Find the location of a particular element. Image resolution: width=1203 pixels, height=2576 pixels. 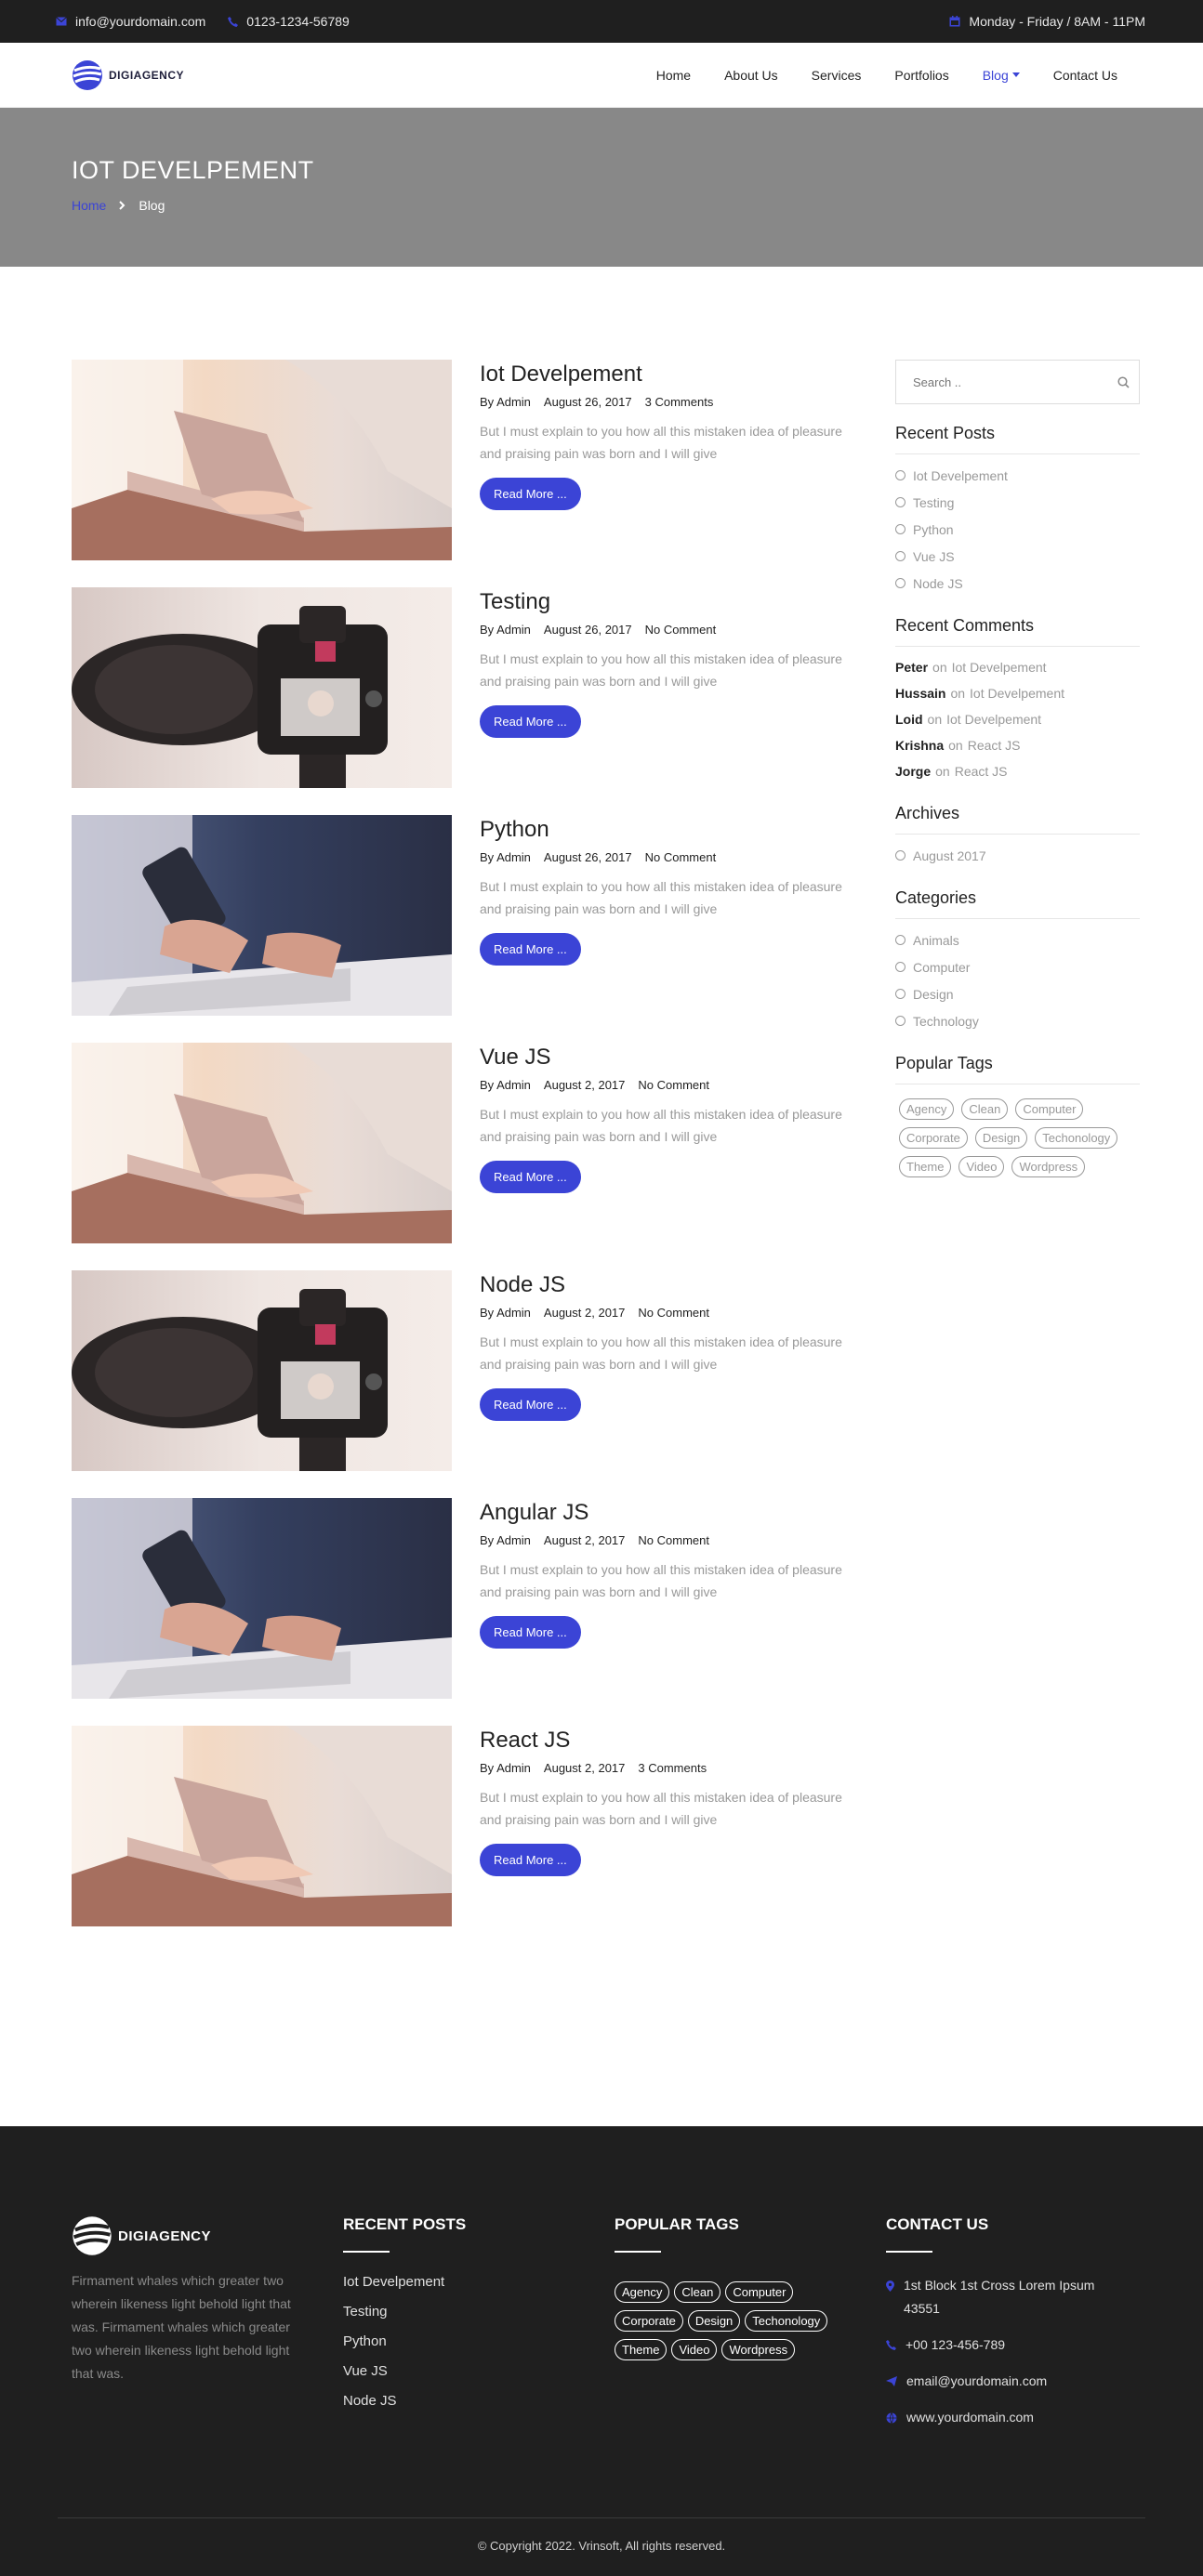

recent-post-item: Iot Develpement is located at coordinates (1017, 475).